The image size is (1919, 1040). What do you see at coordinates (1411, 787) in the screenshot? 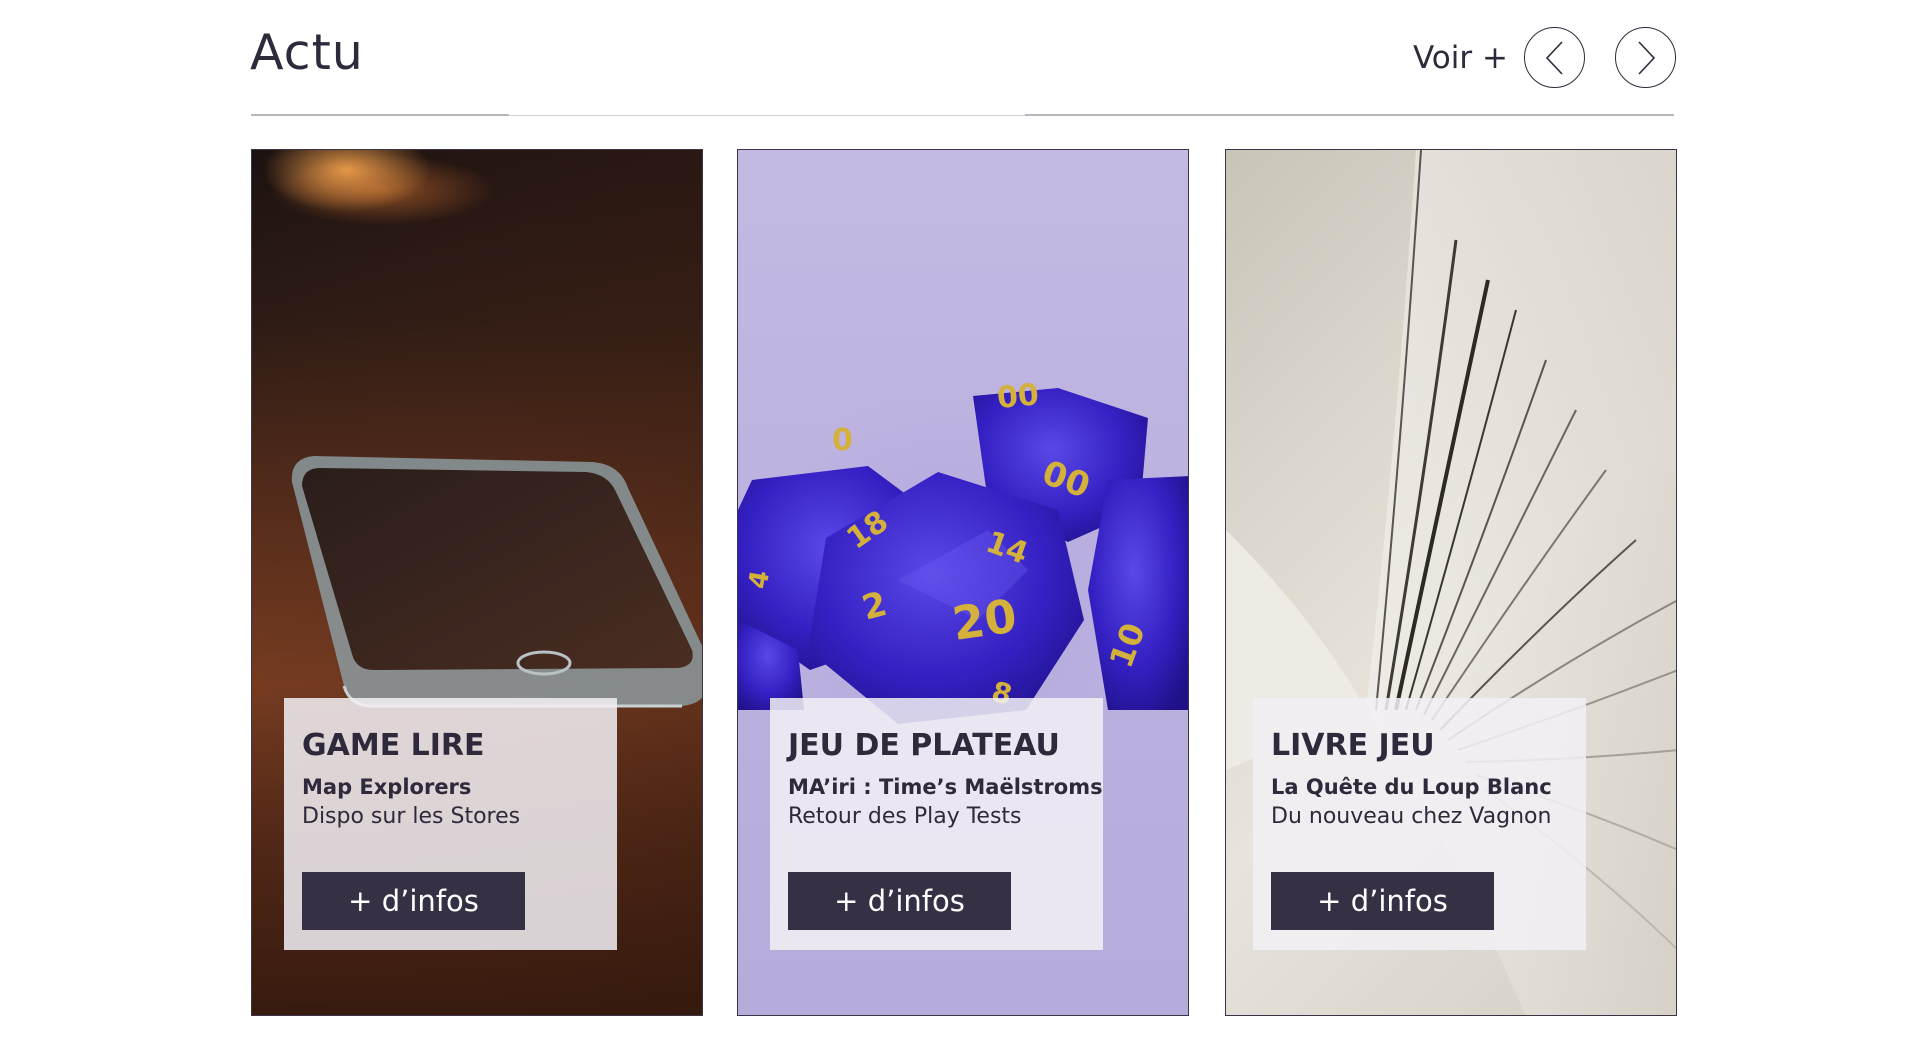
I see `card-subtitle: La Quête du Loup Blanc` at bounding box center [1411, 787].